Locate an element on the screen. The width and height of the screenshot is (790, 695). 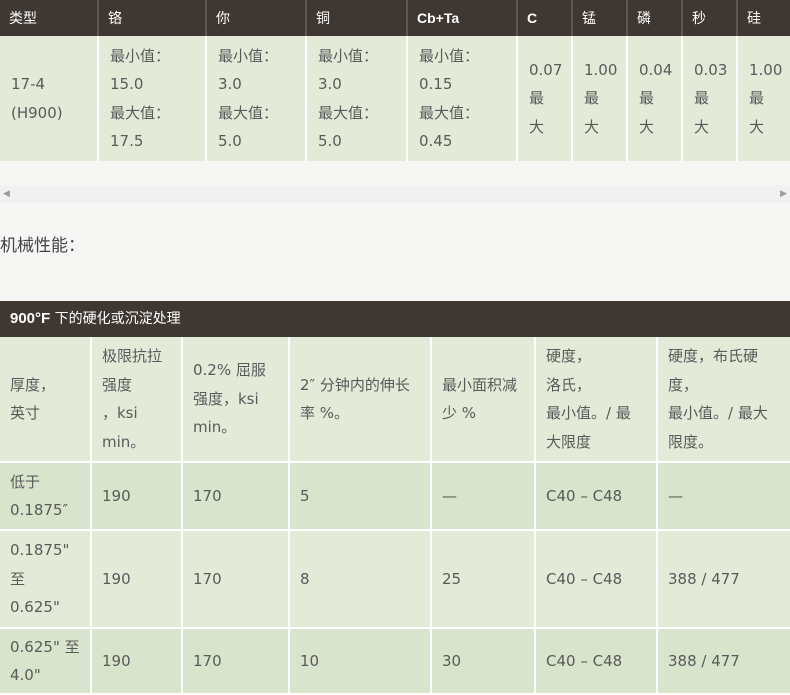
cell-sulfur: 0.03 最 大 is located at coordinates (710, 98).